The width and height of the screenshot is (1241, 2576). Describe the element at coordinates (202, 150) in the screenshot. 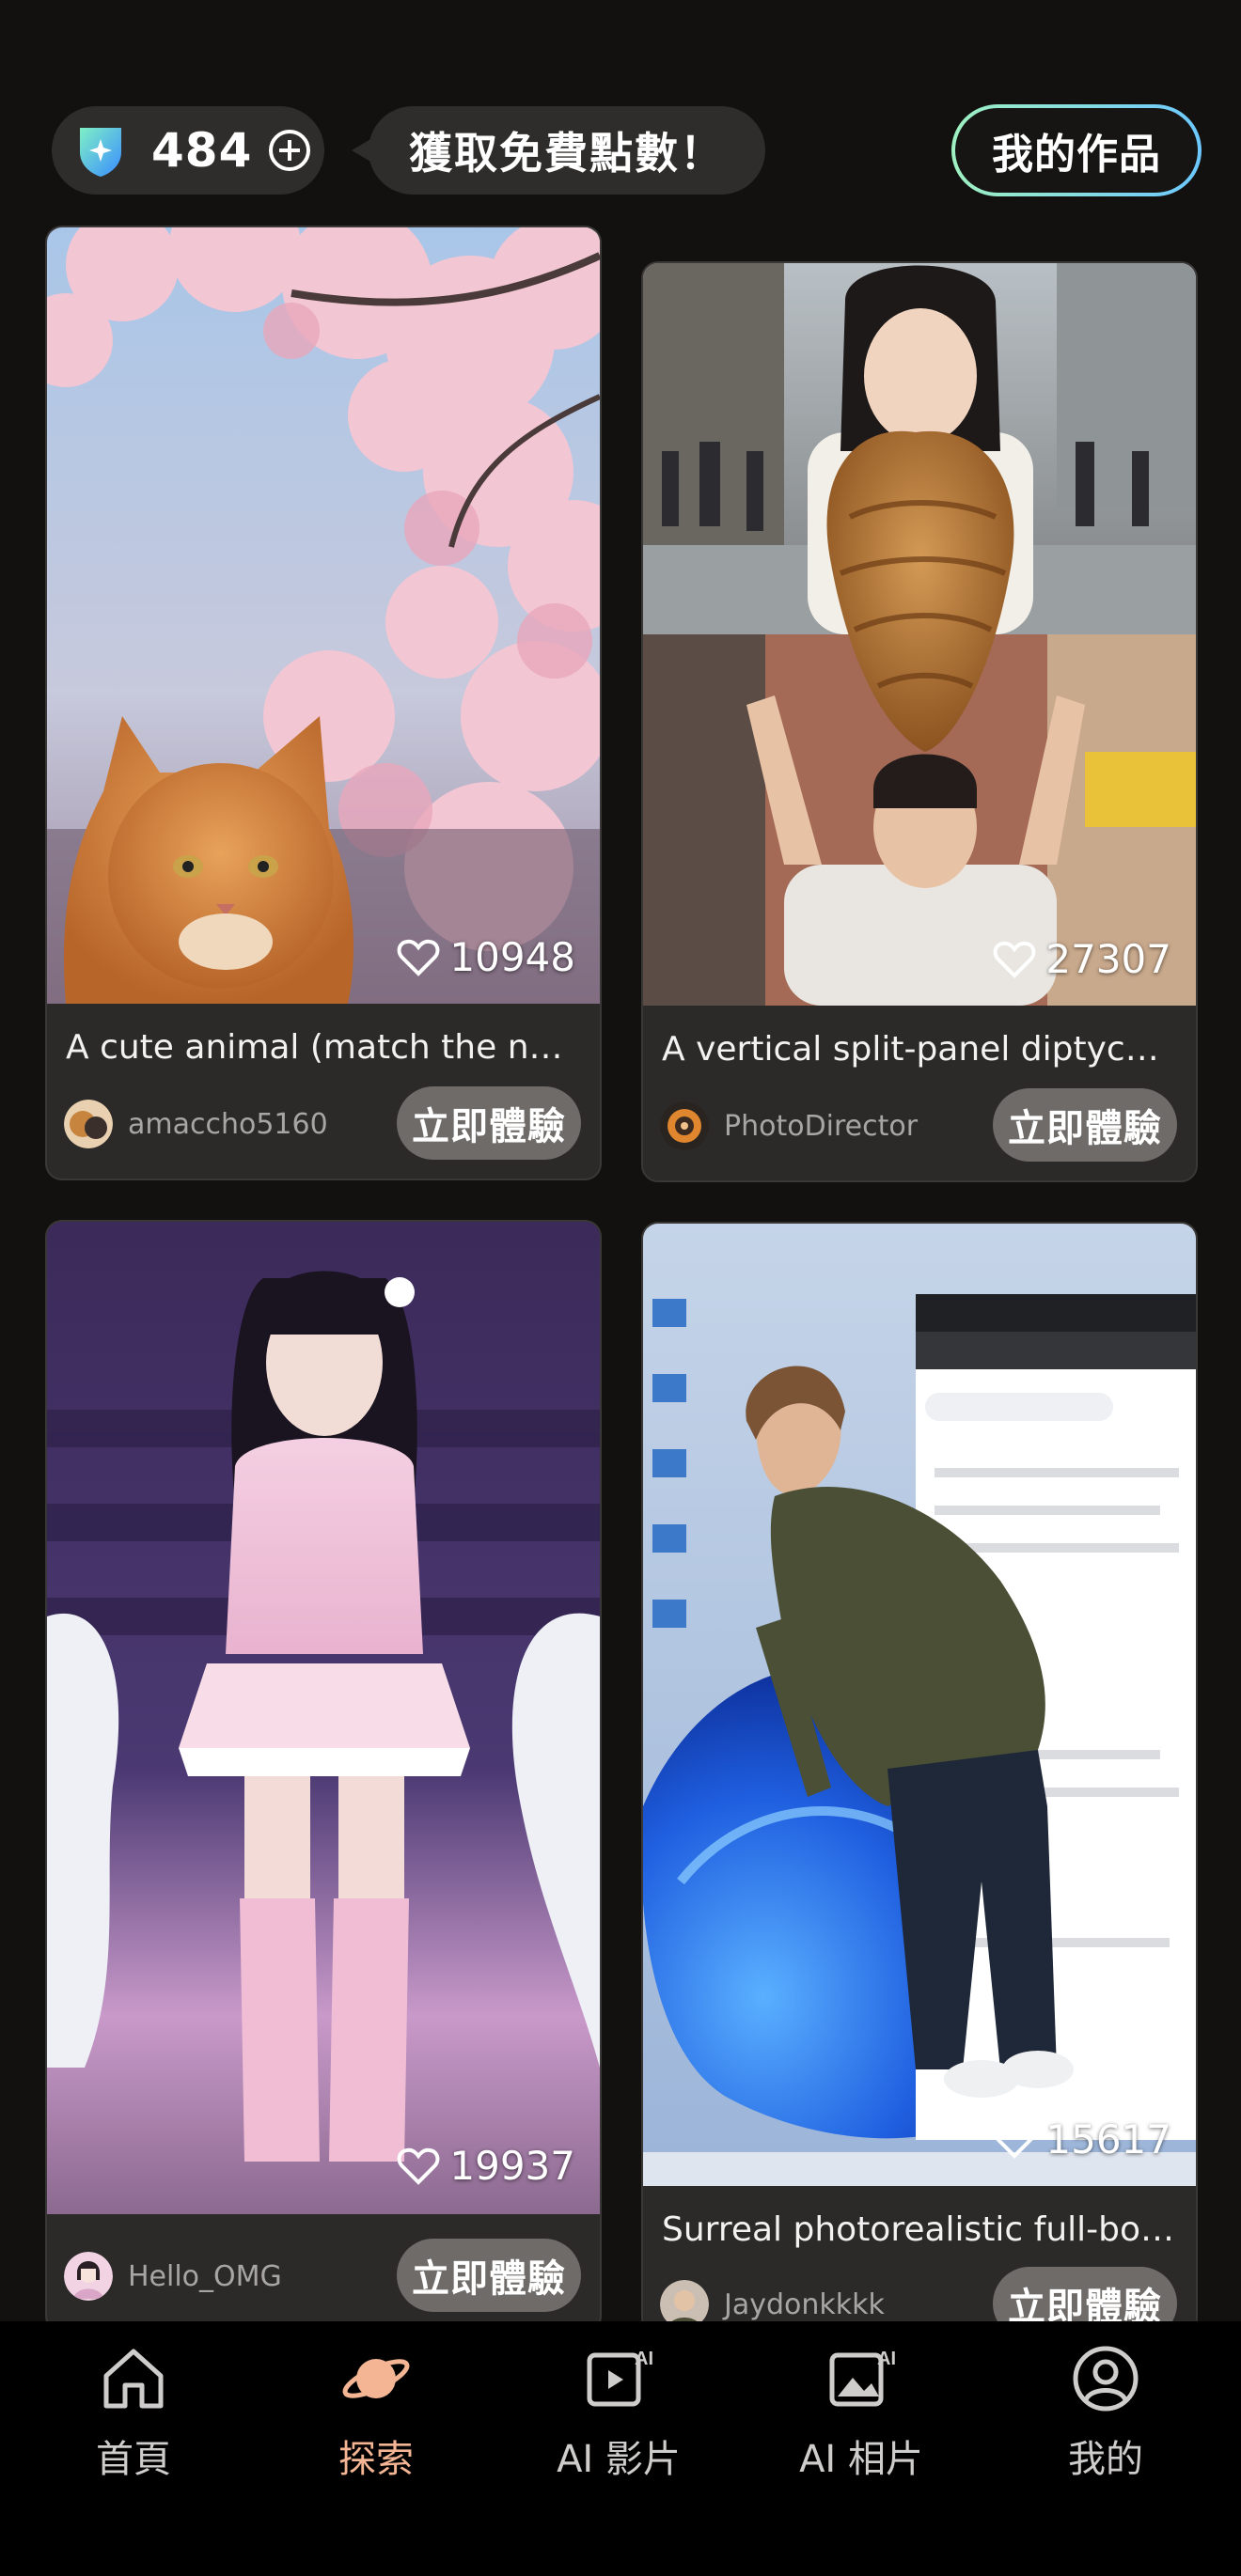

I see `points-count: 484` at that location.